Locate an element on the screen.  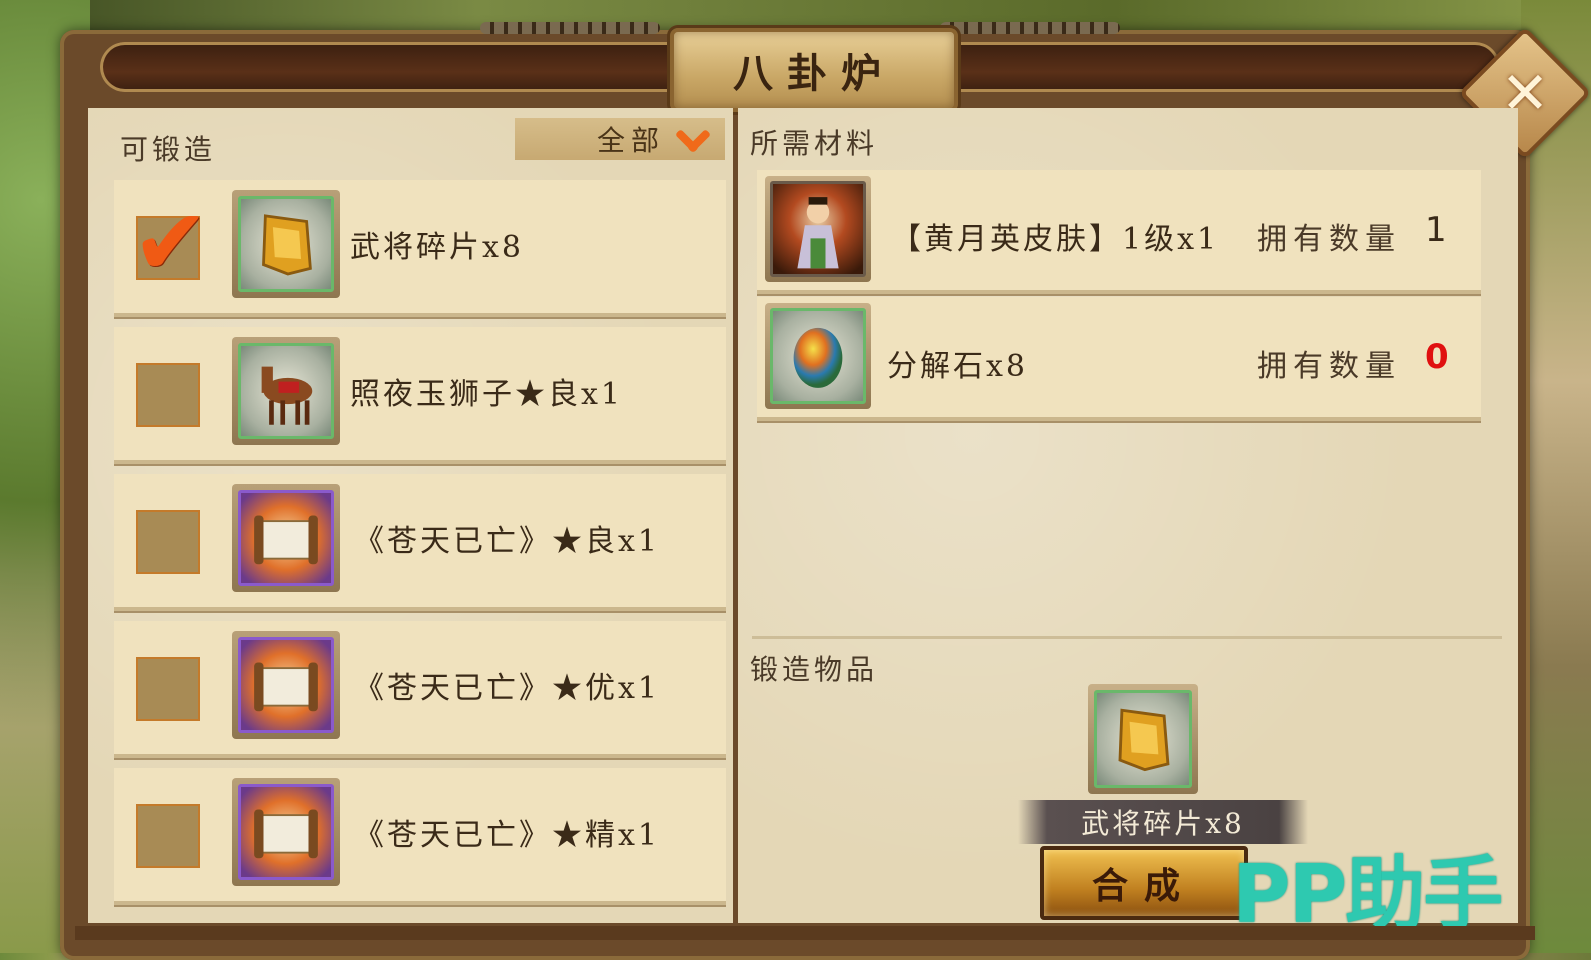
chain-right-icon is located at coordinates (1030, 28).